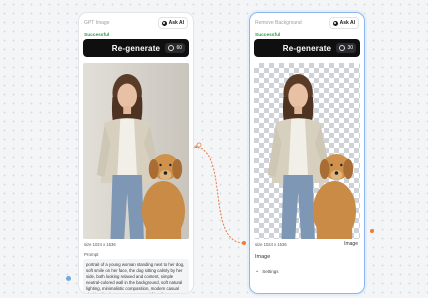 The image size is (428, 298). What do you see at coordinates (136, 23) in the screenshot?
I see `node-header: GPT Image Ask AI` at bounding box center [136, 23].